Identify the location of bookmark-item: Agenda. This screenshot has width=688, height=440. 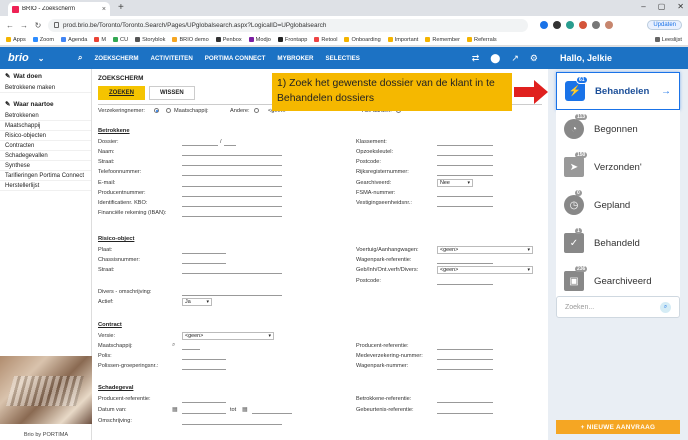
(74, 40).